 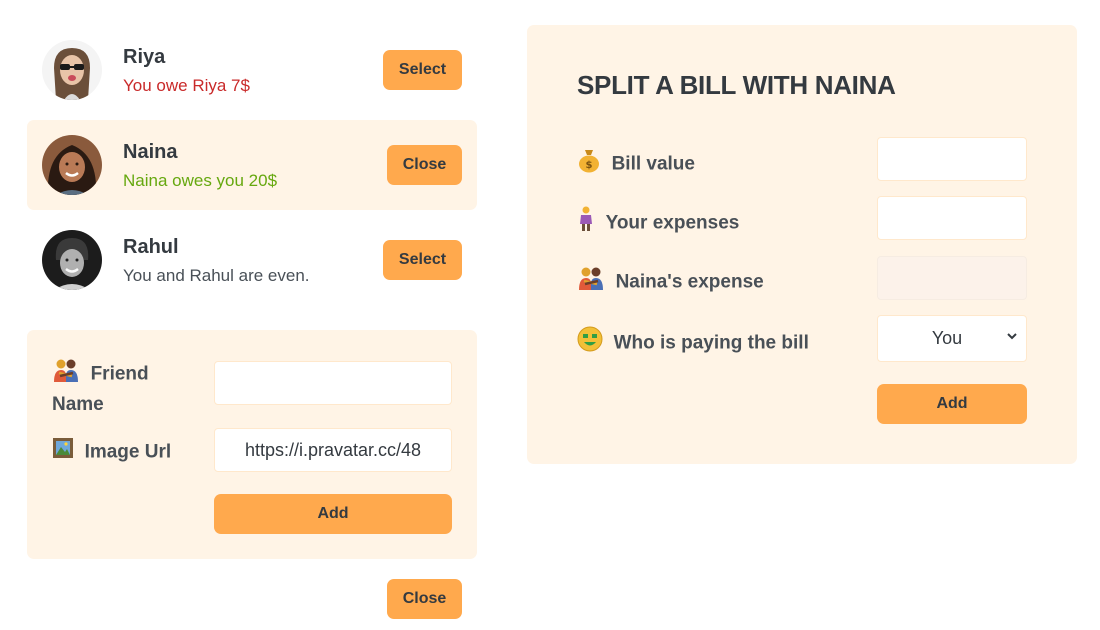 I want to click on friend-expense-input, so click(x=952, y=278).